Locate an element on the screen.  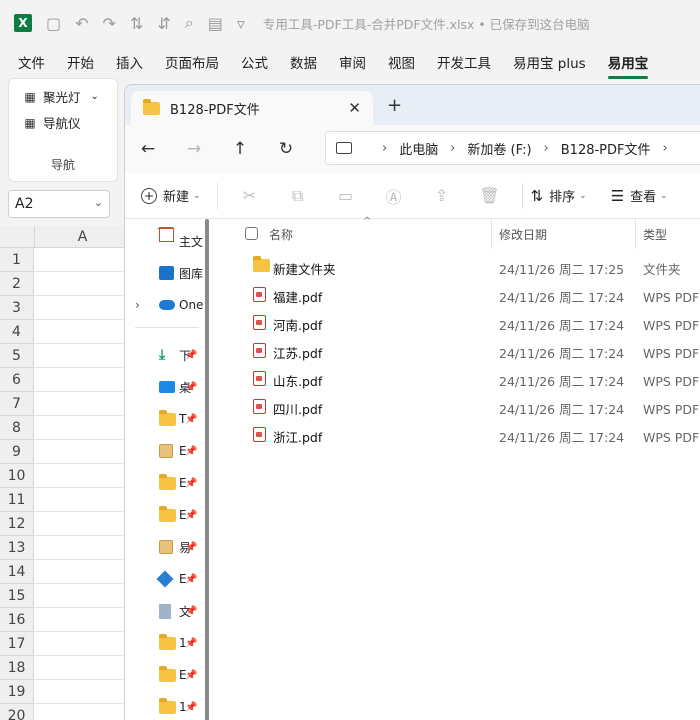
nav-item: ⤓ 下 📌 is located at coordinates (165, 355).